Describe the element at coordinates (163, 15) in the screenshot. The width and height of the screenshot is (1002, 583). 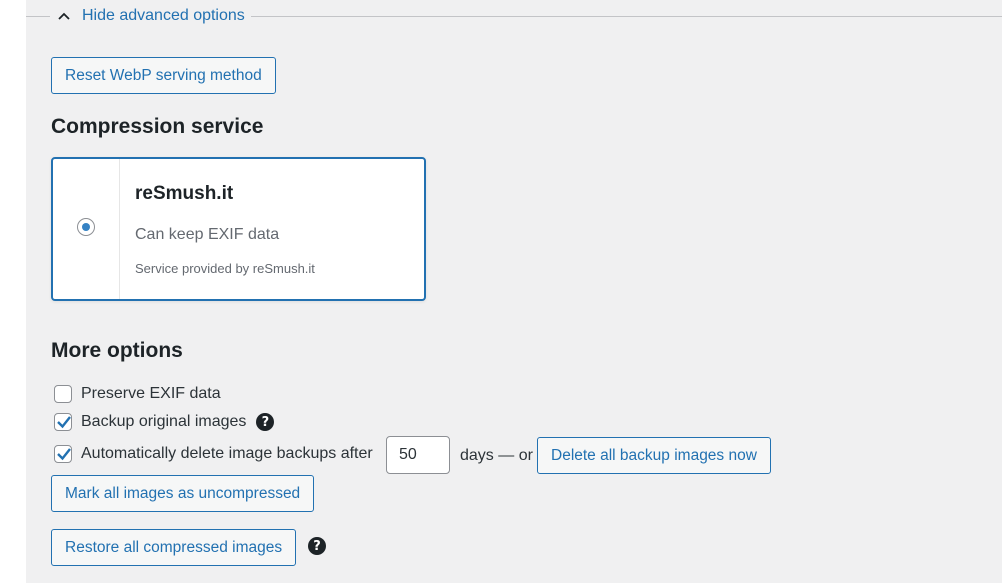
I see `hide-advanced-label: Hide advanced options` at that location.